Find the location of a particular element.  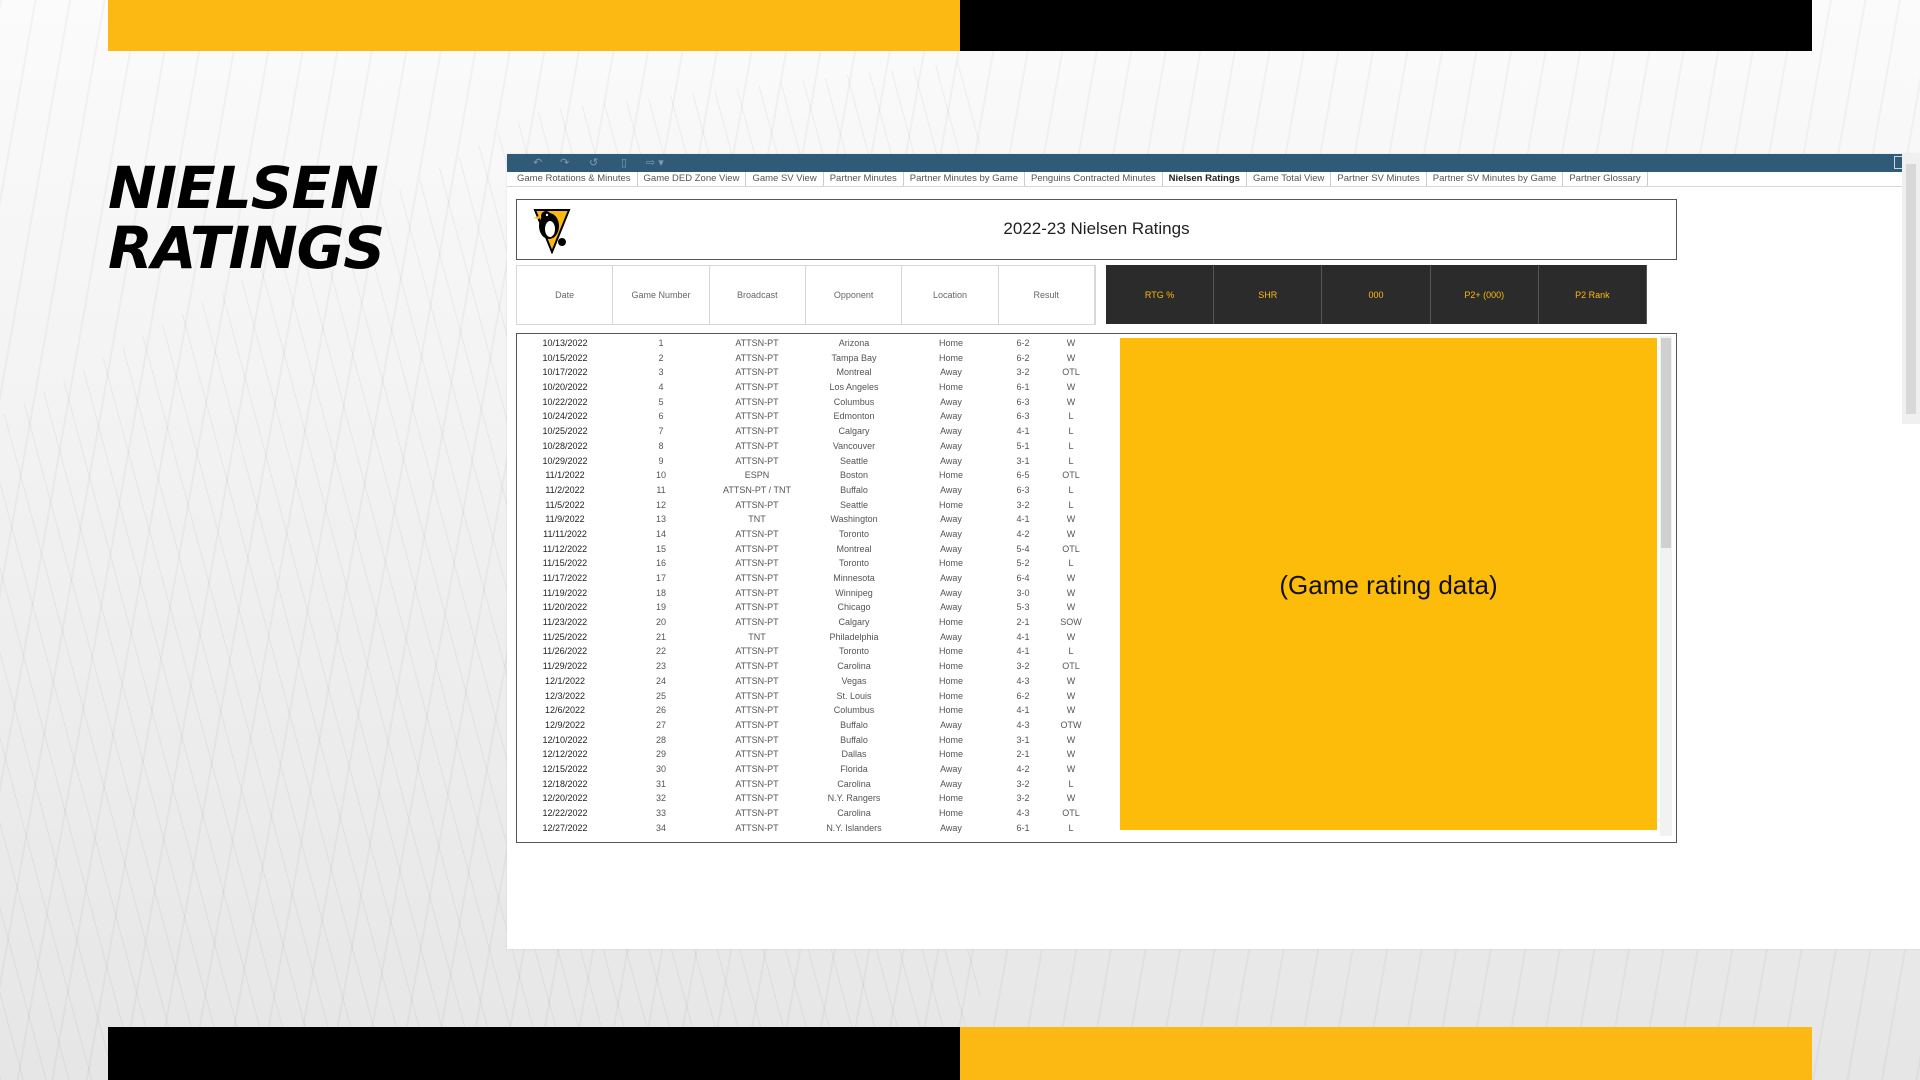

undo-icon: ↶ is located at coordinates (537, 162).